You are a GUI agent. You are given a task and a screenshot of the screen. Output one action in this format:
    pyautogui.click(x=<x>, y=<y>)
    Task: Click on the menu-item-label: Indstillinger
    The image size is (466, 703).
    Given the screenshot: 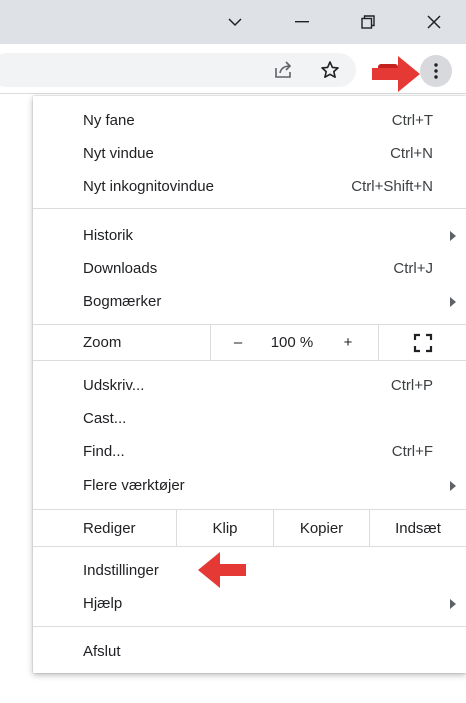 What is the action you would take?
    pyautogui.click(x=121, y=570)
    